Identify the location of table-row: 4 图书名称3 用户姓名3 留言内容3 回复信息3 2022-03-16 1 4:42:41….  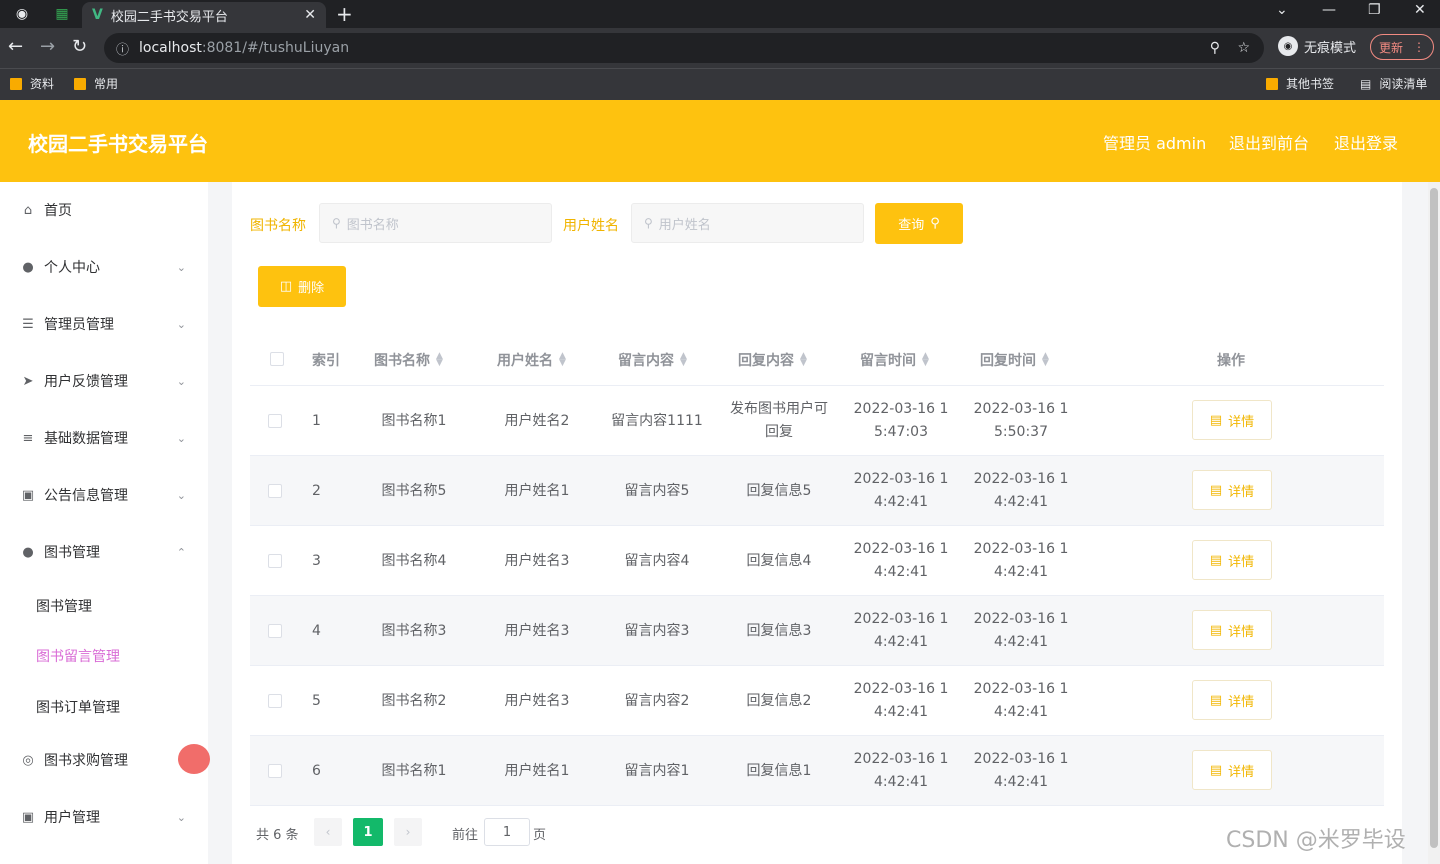
(817, 631).